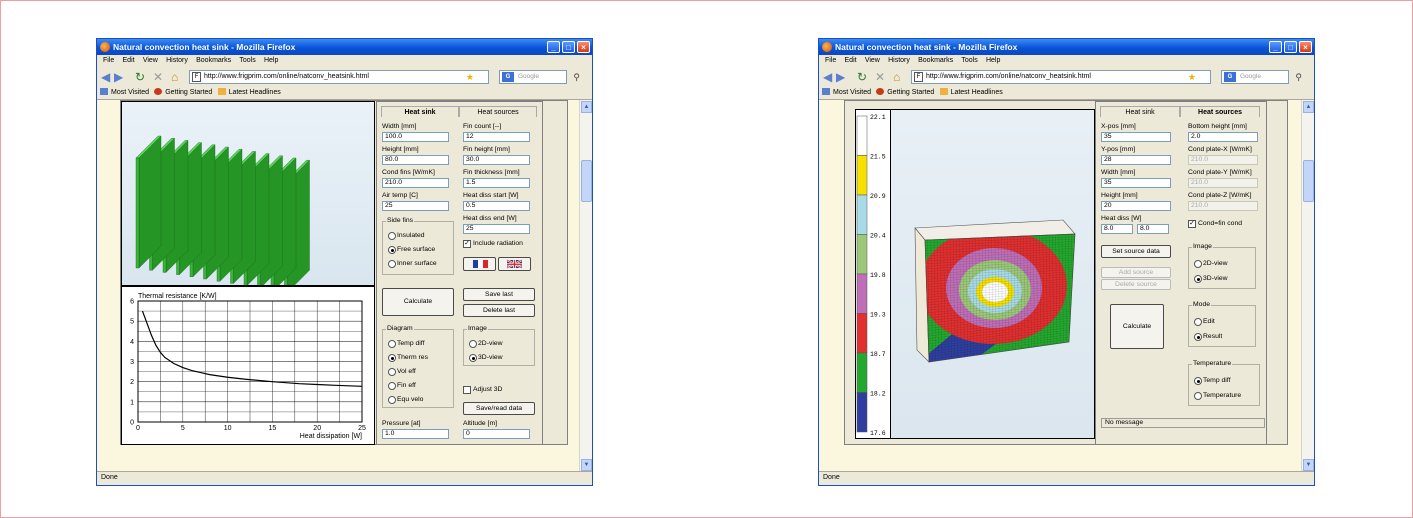 Image resolution: width=1413 pixels, height=518 pixels. Describe the element at coordinates (496, 206) in the screenshot. I see `heat-diss-start-field: 0.5` at that location.